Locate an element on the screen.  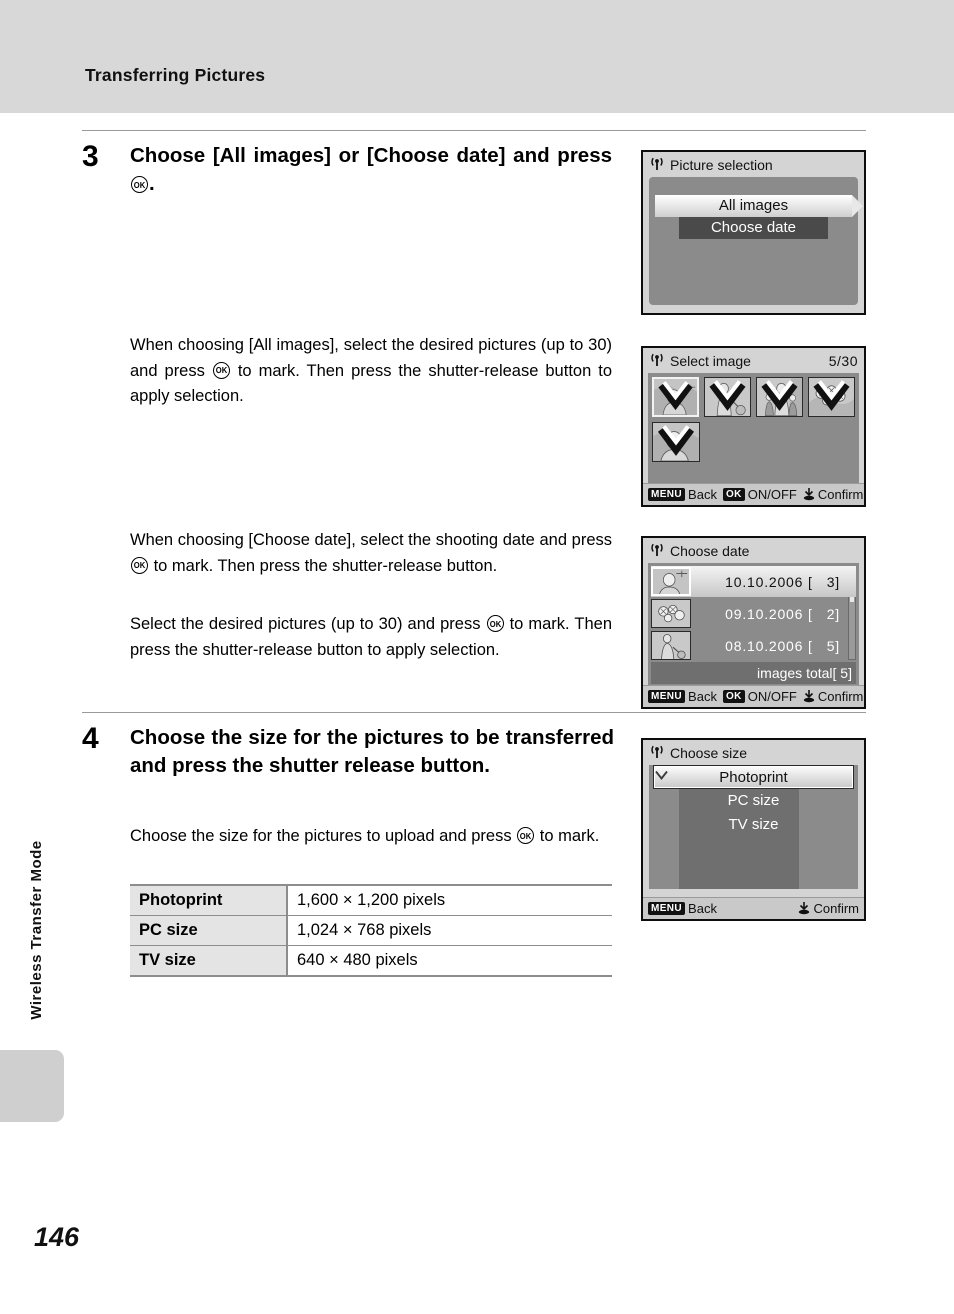
images-total-value: [ 5] is located at coordinates (842, 673).